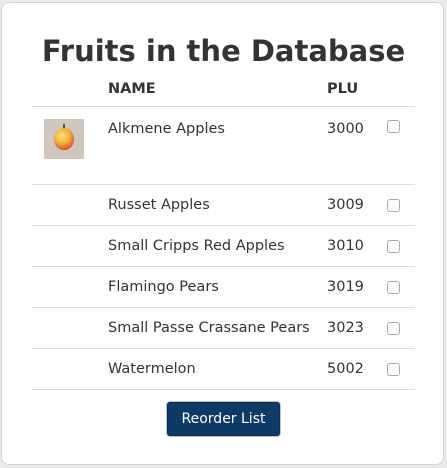 This screenshot has height=468, width=447. I want to click on table-row: Small Cripps Red Apples 3010, so click(223, 246).